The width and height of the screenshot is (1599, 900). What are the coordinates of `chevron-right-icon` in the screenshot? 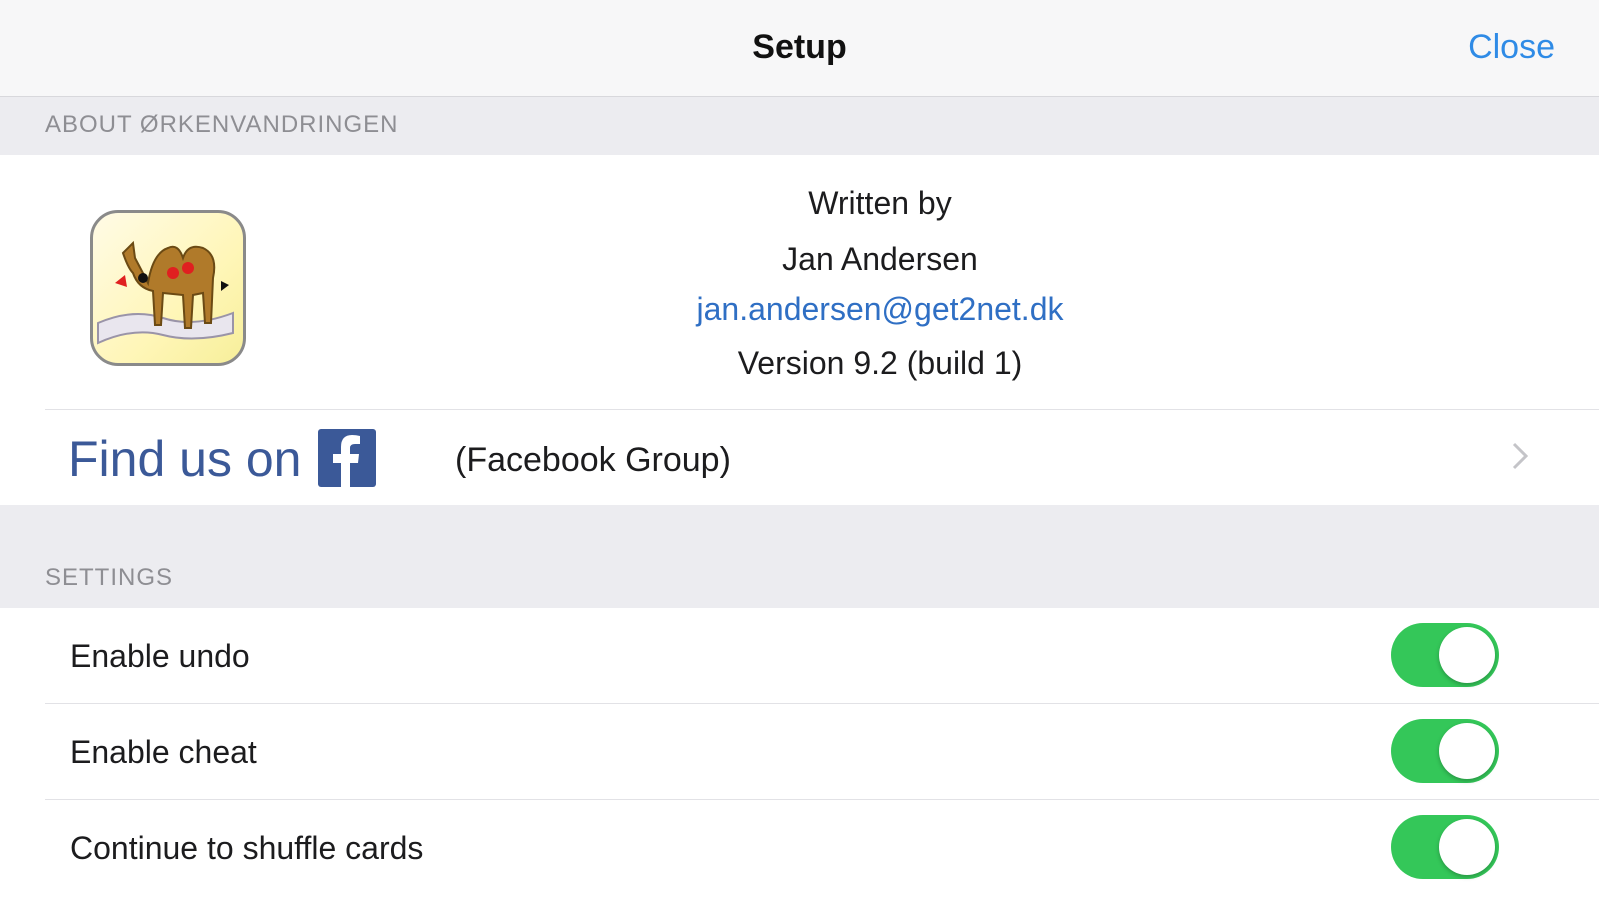 It's located at (1520, 459).